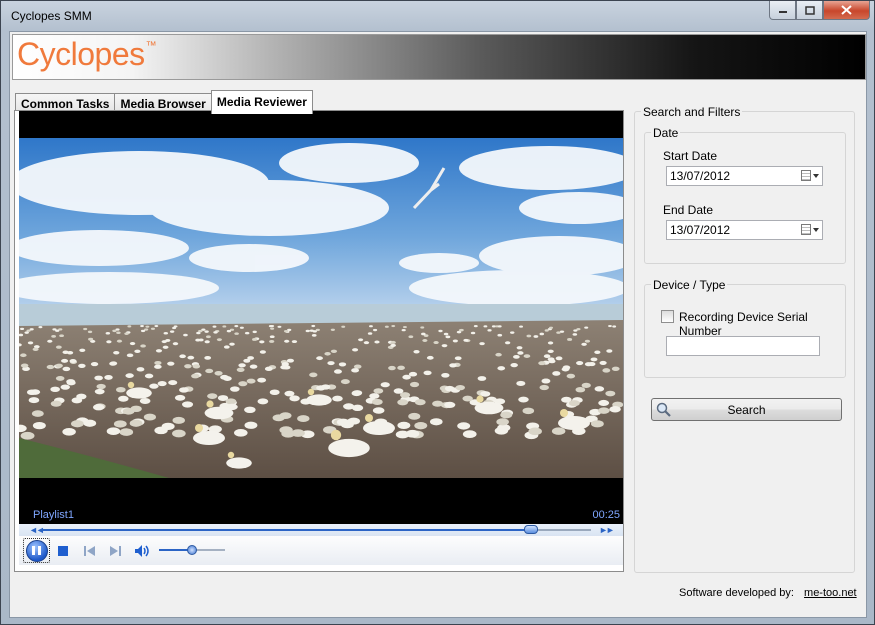 The width and height of the screenshot is (875, 625). I want to click on device-type-title: Device / Type, so click(689, 285).